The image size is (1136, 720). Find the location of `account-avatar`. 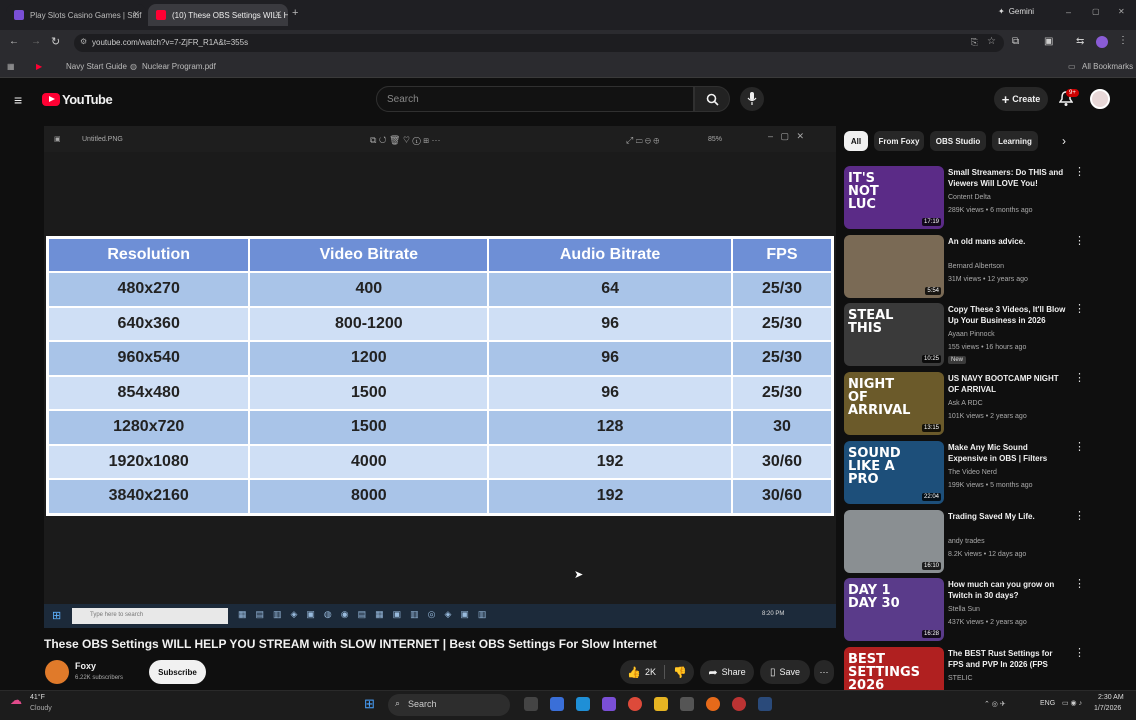

account-avatar is located at coordinates (1100, 99).